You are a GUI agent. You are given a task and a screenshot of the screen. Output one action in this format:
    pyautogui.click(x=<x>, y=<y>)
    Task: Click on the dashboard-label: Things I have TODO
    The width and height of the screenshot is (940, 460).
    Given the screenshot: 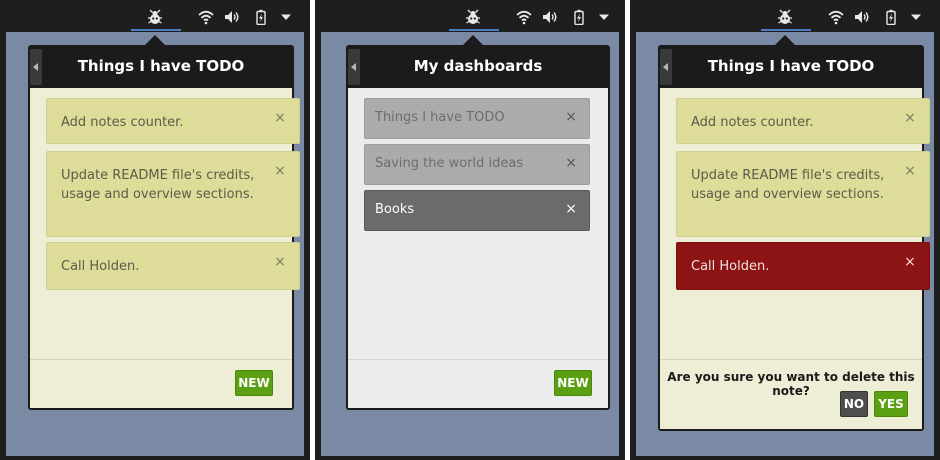 What is the action you would take?
    pyautogui.click(x=440, y=117)
    